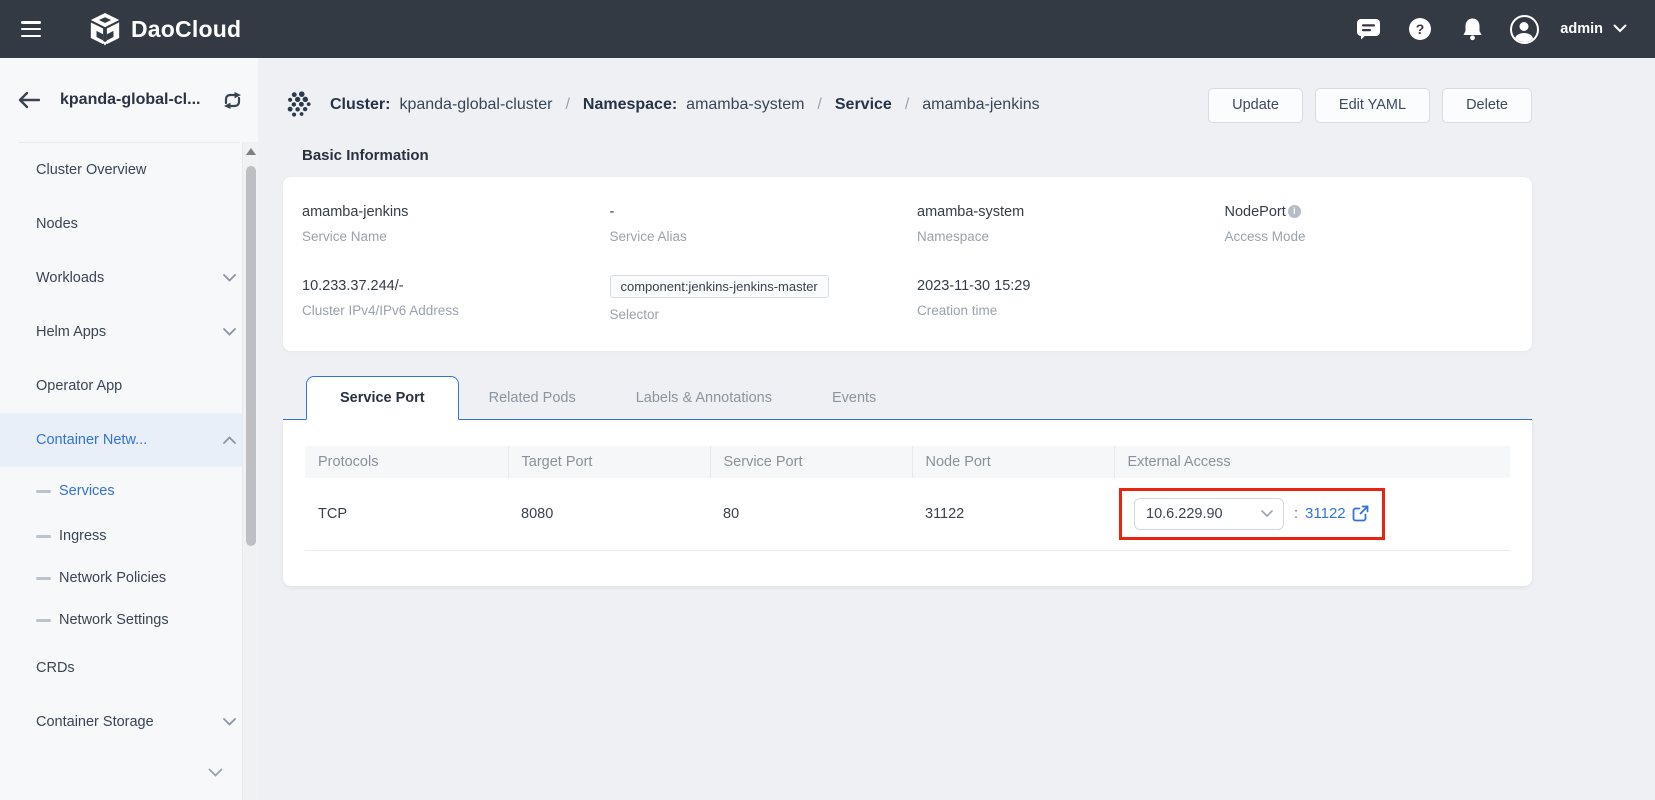  I want to click on chevron-up-icon, so click(229, 440).